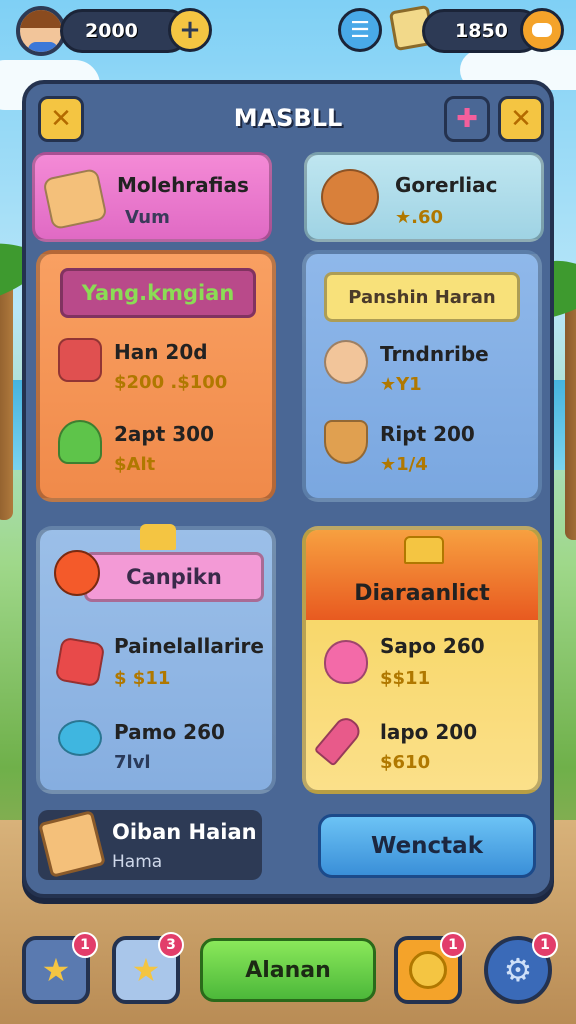  Describe the element at coordinates (56, 970) in the screenshot. I see `star-icon: ★` at that location.